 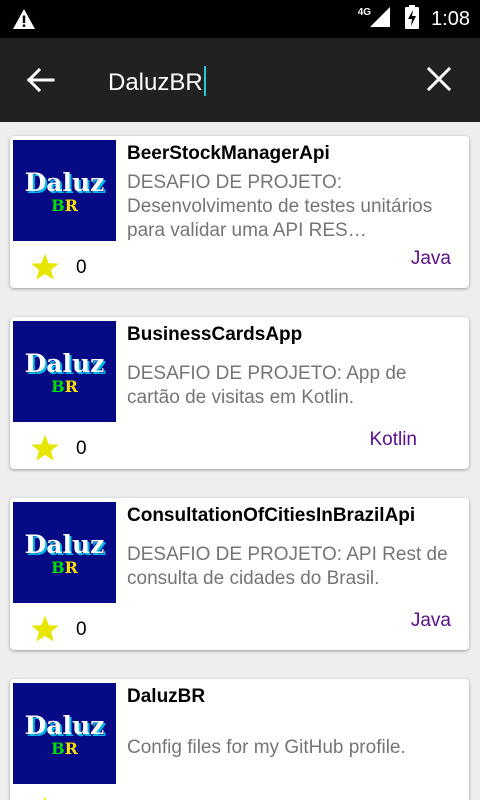 What do you see at coordinates (380, 19) in the screenshot?
I see `signal-icon` at bounding box center [380, 19].